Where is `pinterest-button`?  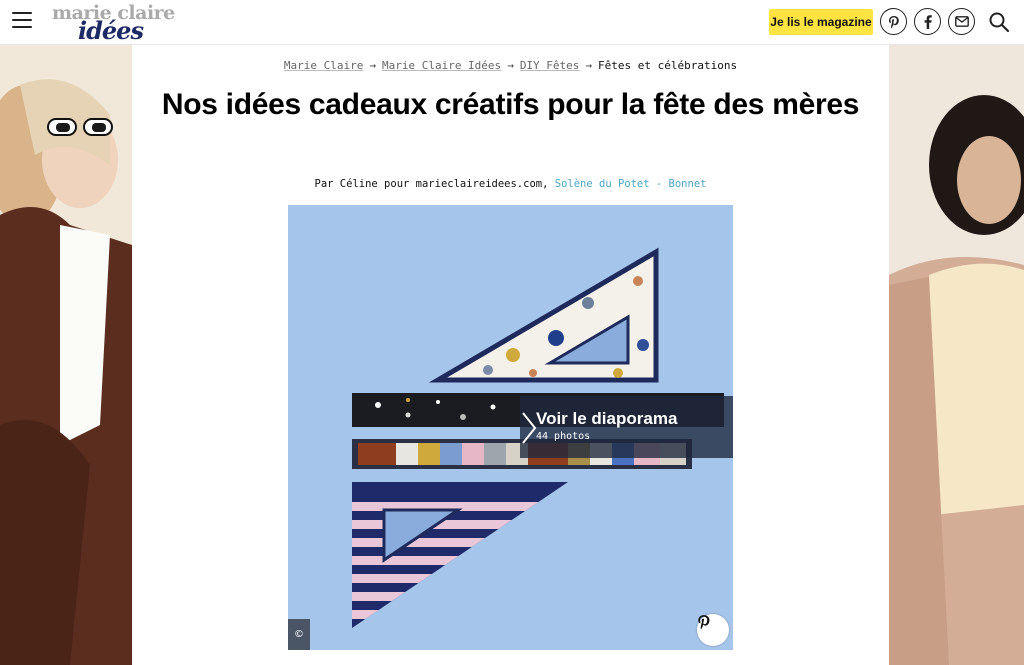
pinterest-button is located at coordinates (893, 21).